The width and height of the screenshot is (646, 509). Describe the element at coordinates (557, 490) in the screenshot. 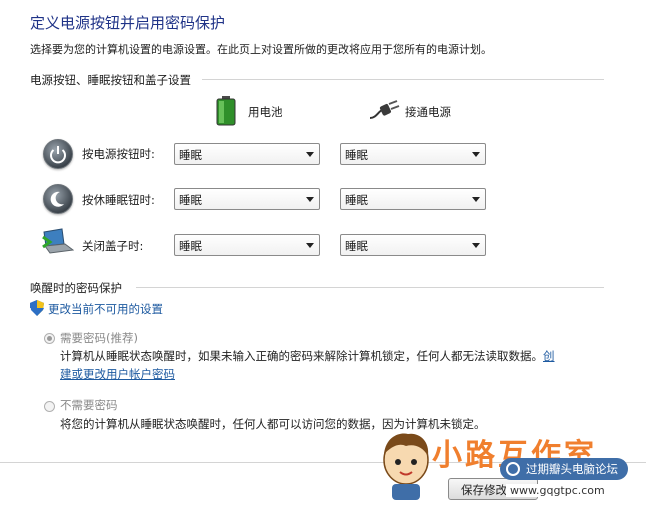

I see `watermark-url: www.gqgtpc.com` at that location.